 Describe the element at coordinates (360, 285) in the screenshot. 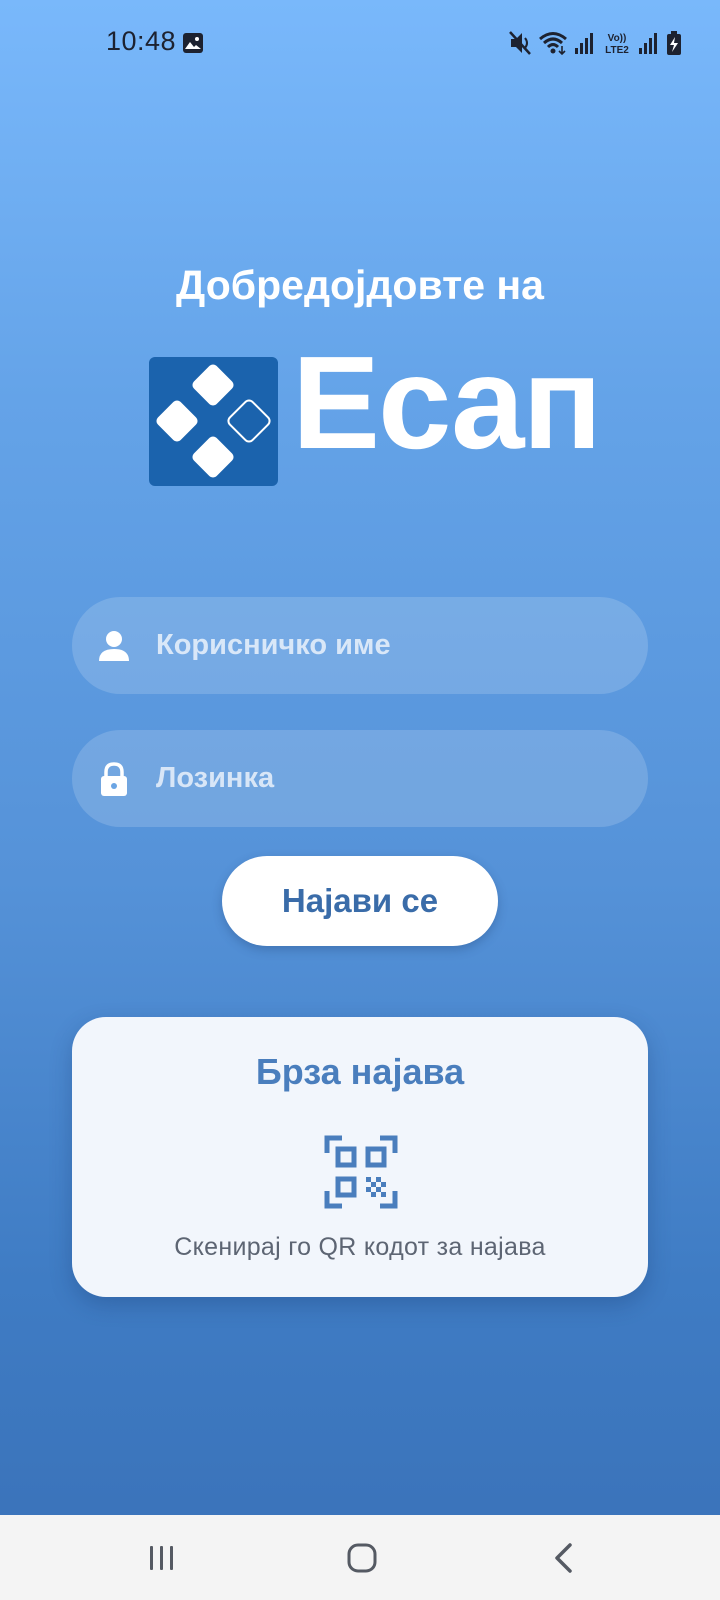

I see `welcome-title: Добредојдовте на` at that location.